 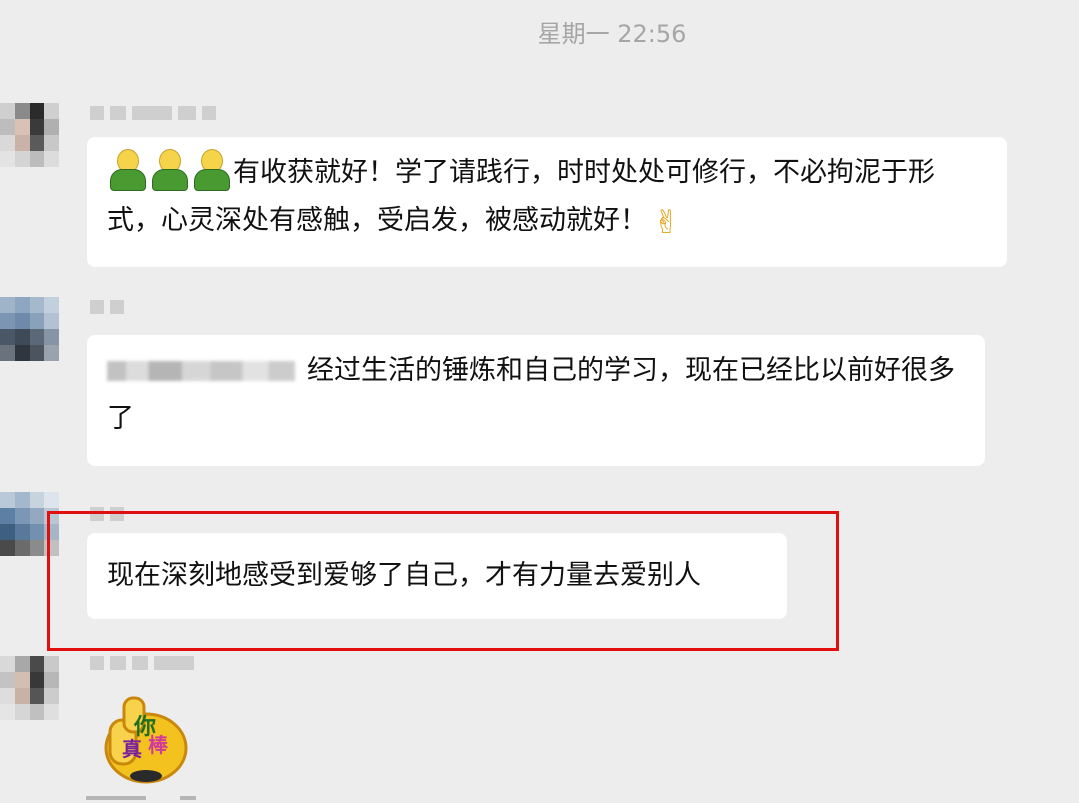 I want to click on sticker-text-zhen: 真, so click(x=132, y=749).